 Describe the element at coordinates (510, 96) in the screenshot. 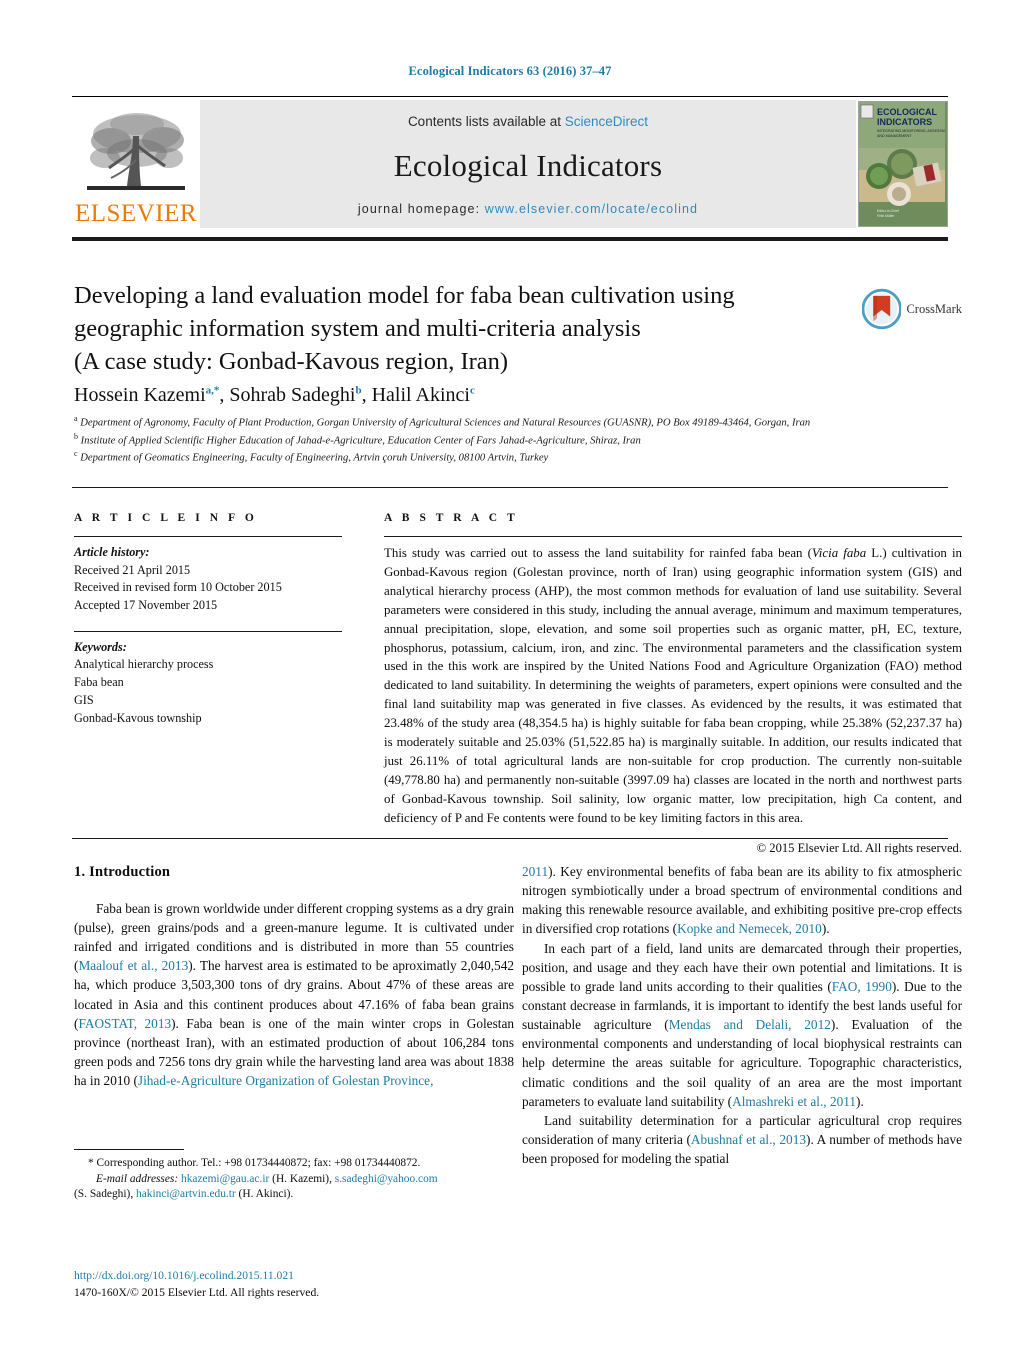

I see `banner-top-rule` at that location.